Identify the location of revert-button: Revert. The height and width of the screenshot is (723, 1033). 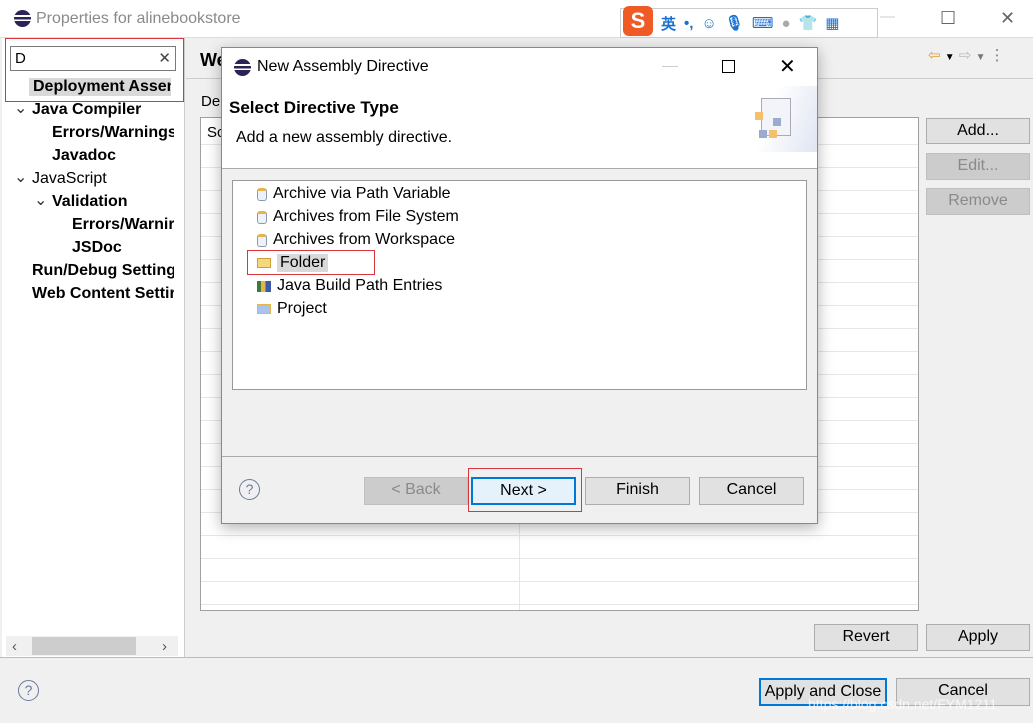
(866, 637).